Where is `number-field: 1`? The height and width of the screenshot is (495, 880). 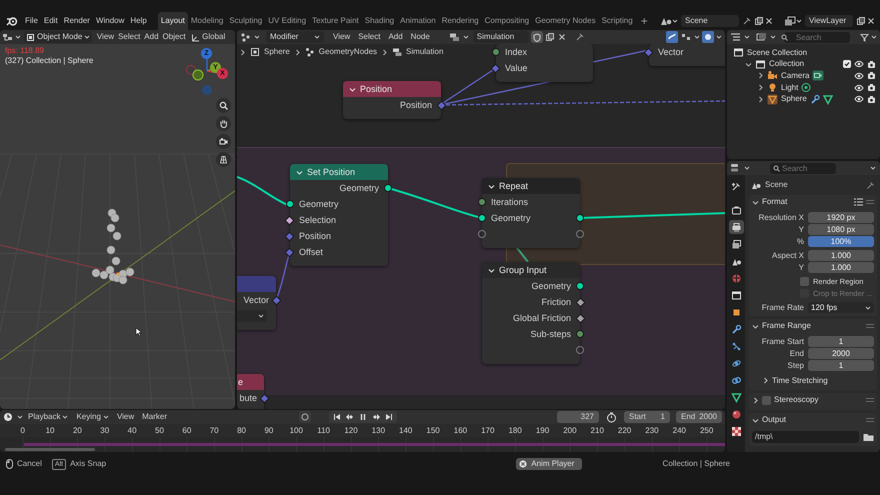 number-field: 1 is located at coordinates (841, 366).